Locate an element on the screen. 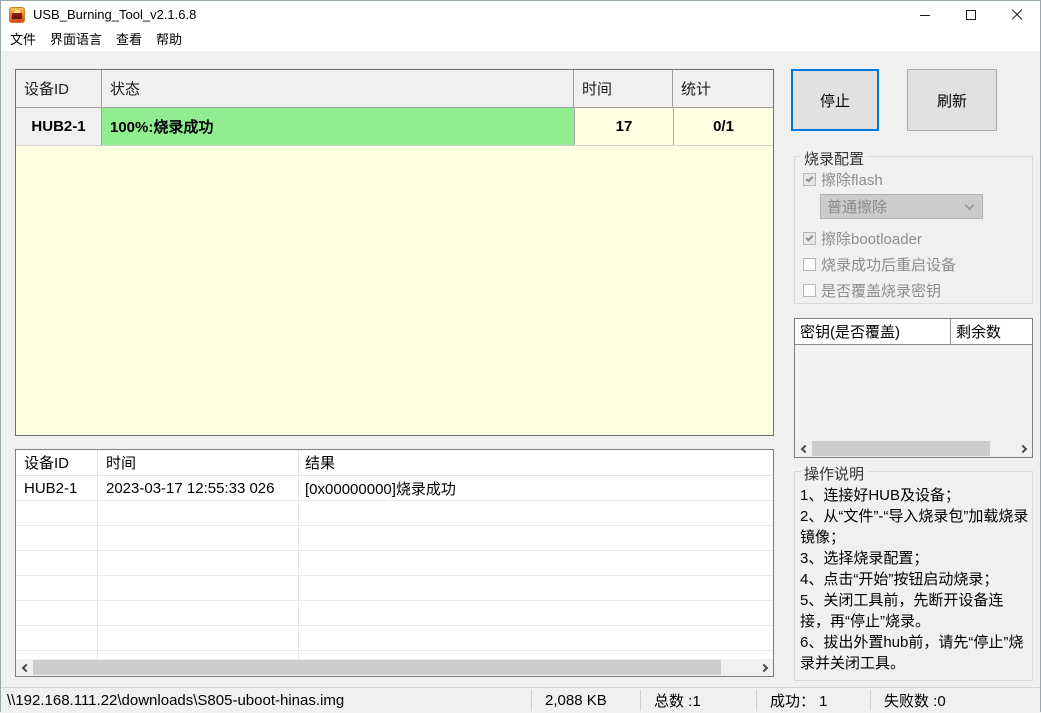 The width and height of the screenshot is (1041, 713). menu-language: 界面语言 is located at coordinates (76, 40).